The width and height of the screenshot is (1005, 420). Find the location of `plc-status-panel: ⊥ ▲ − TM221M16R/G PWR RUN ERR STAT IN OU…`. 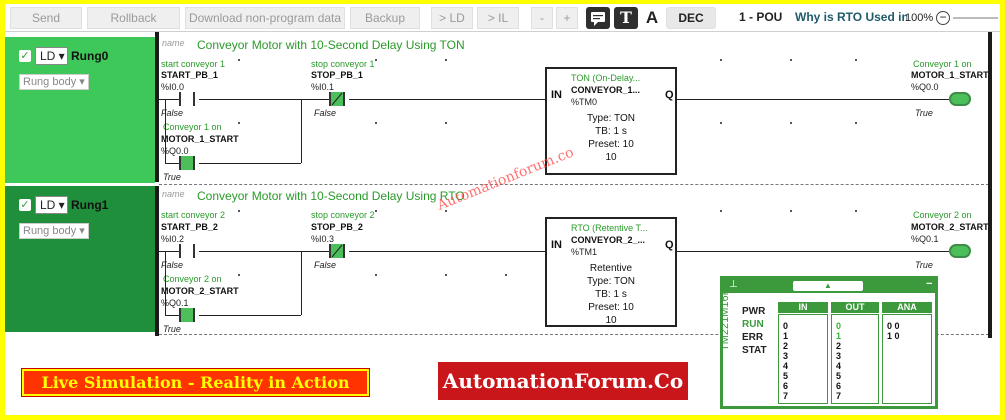

plc-status-panel: ⊥ ▲ − TM221M16R/G PWR RUN ERR STAT IN OU… is located at coordinates (828, 342).